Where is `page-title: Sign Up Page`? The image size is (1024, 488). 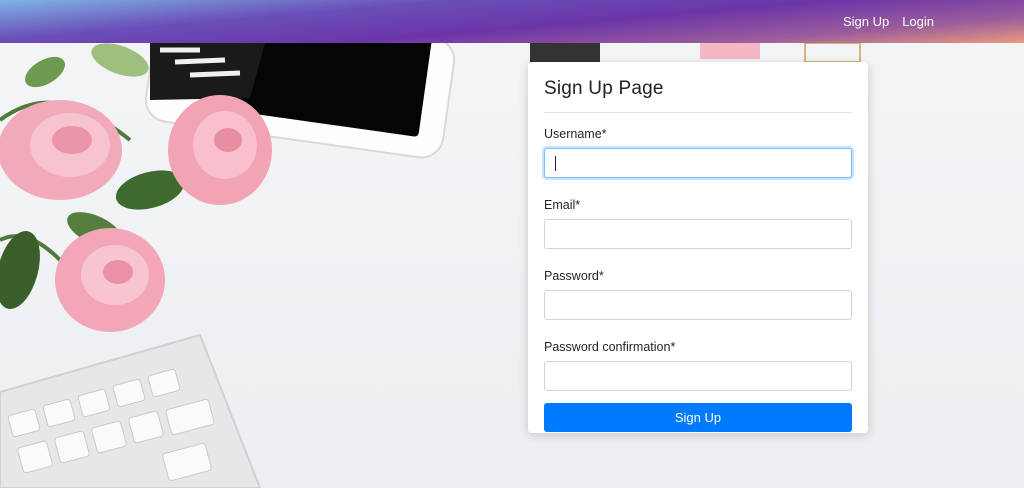
page-title: Sign Up Page is located at coordinates (604, 88).